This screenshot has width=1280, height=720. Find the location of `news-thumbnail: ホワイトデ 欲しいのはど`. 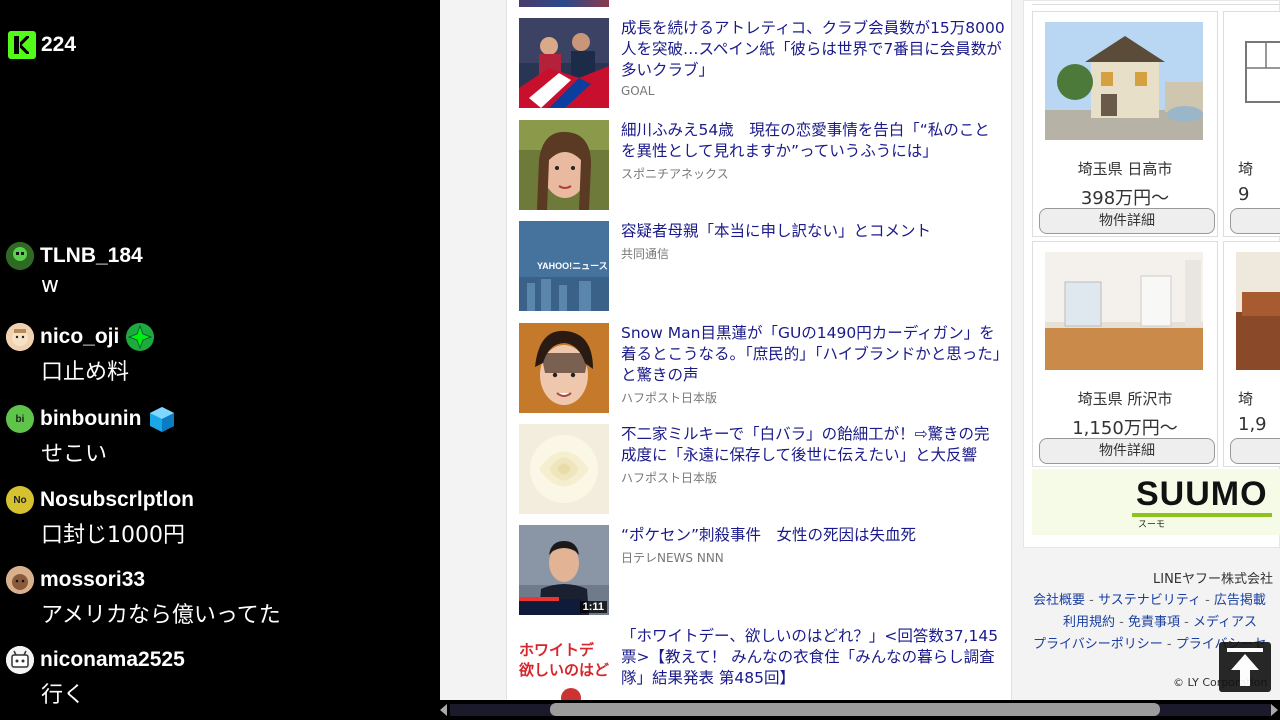

news-thumbnail: ホワイトデ 欲しいのはど is located at coordinates (564, 663).